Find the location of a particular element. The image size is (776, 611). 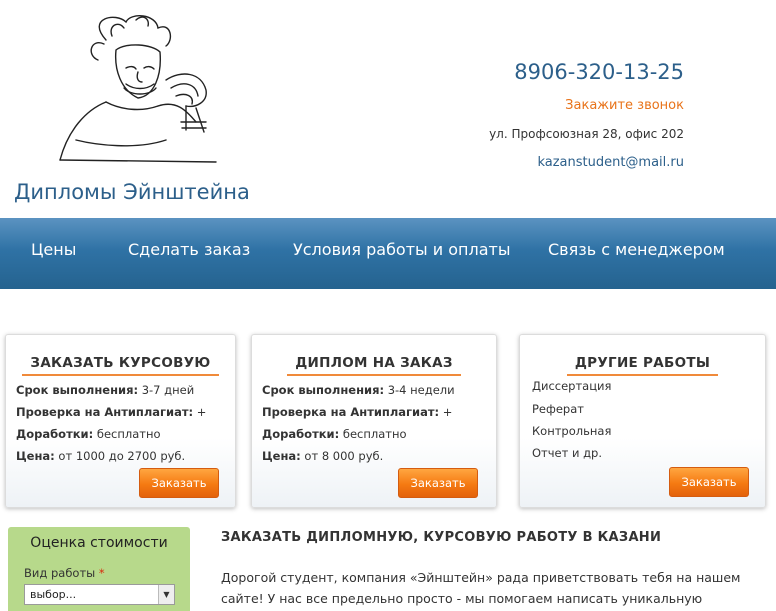

card-line-price: Цена: от 8 000 руб. is located at coordinates (323, 456).